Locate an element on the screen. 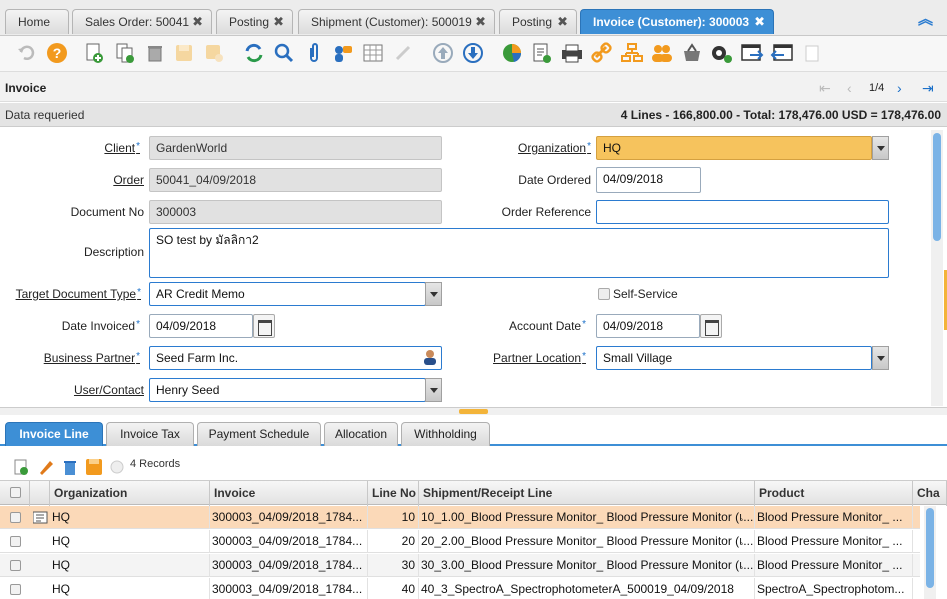  cell-line-no: 10 is located at coordinates (393, 517).